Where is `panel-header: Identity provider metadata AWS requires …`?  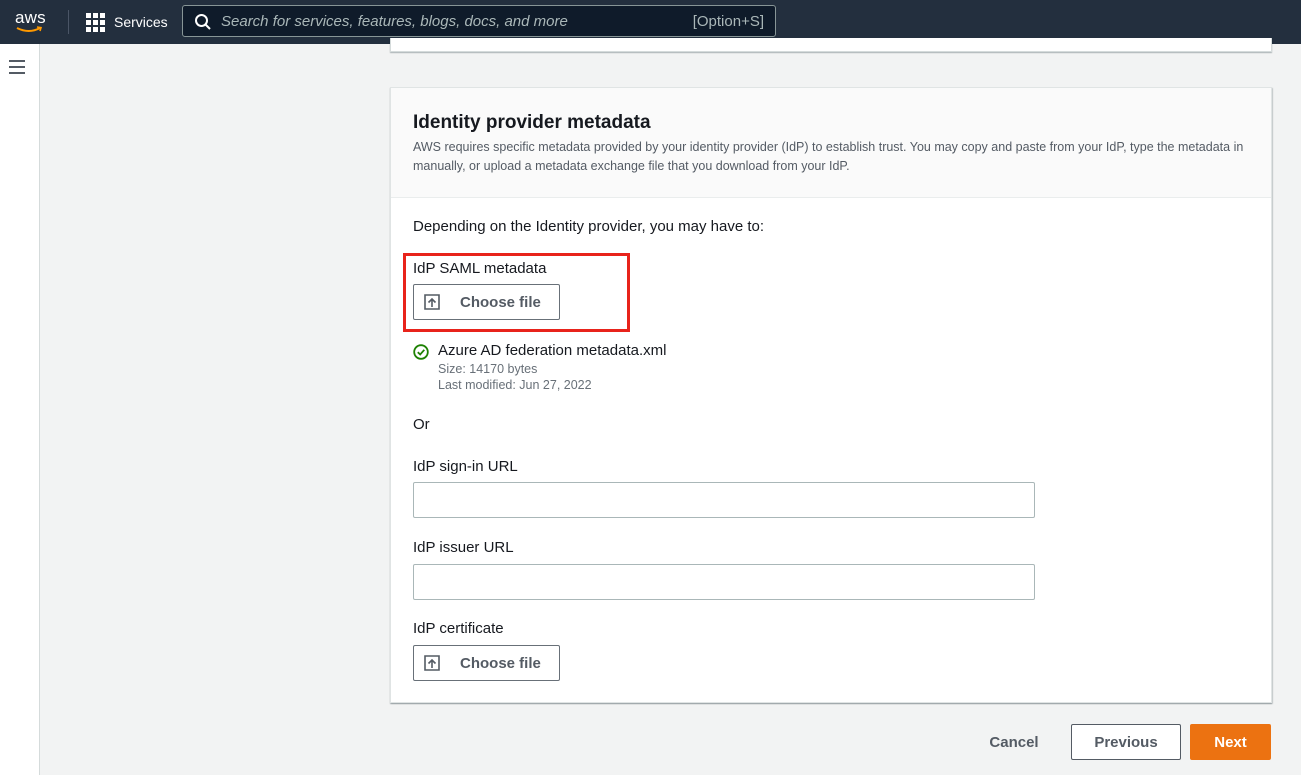
panel-header: Identity provider metadata AWS requires … is located at coordinates (831, 143).